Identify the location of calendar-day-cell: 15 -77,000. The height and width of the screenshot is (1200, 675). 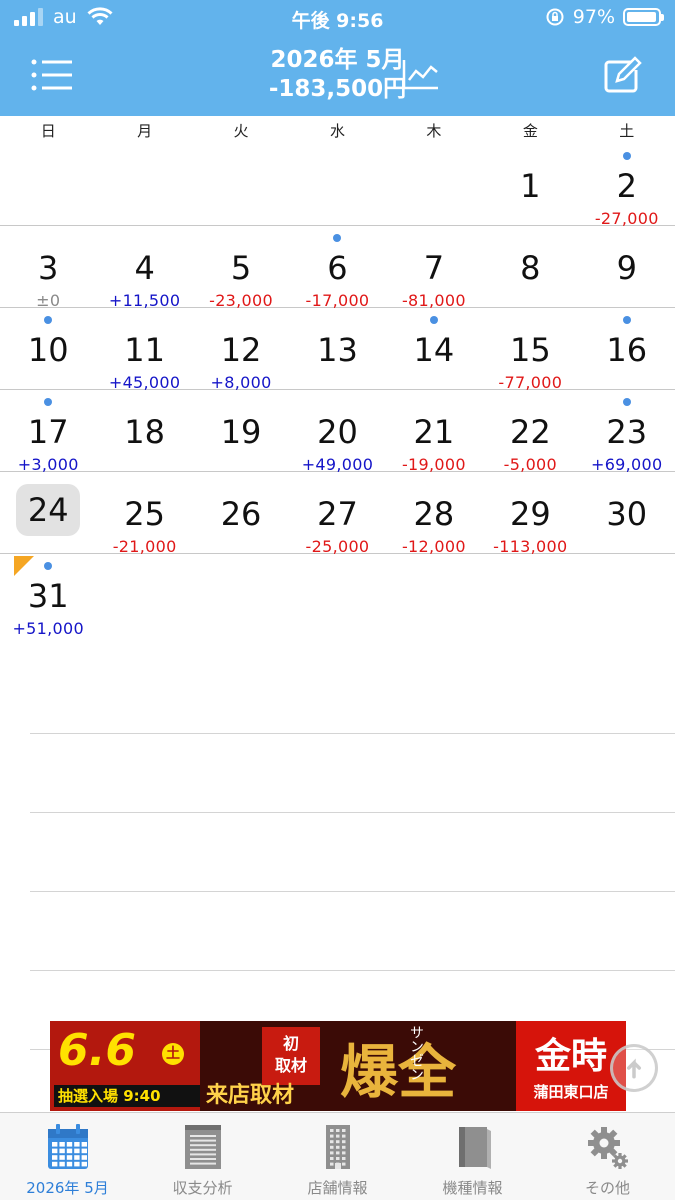
(530, 350).